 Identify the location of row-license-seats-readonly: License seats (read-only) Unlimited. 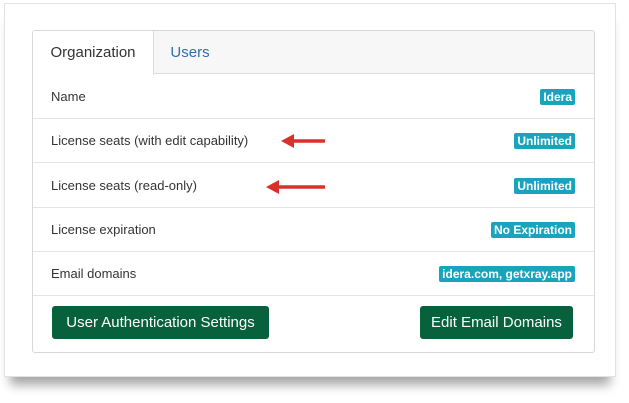
(313, 185).